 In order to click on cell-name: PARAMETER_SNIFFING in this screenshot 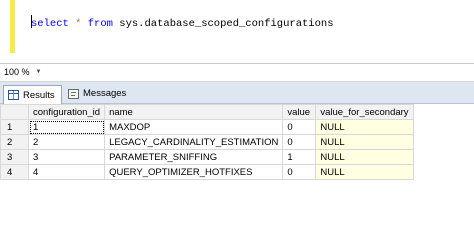, I will do `click(194, 157)`.